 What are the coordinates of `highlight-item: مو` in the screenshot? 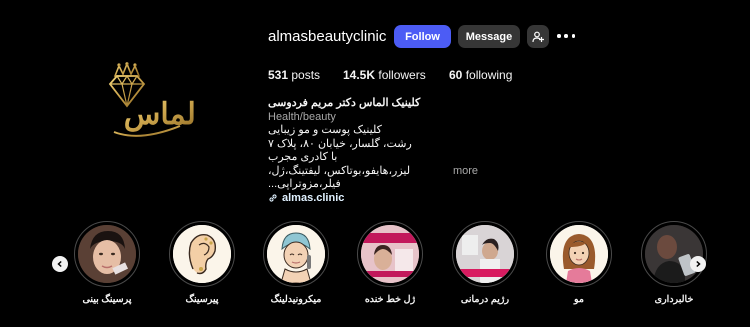 It's located at (579, 263).